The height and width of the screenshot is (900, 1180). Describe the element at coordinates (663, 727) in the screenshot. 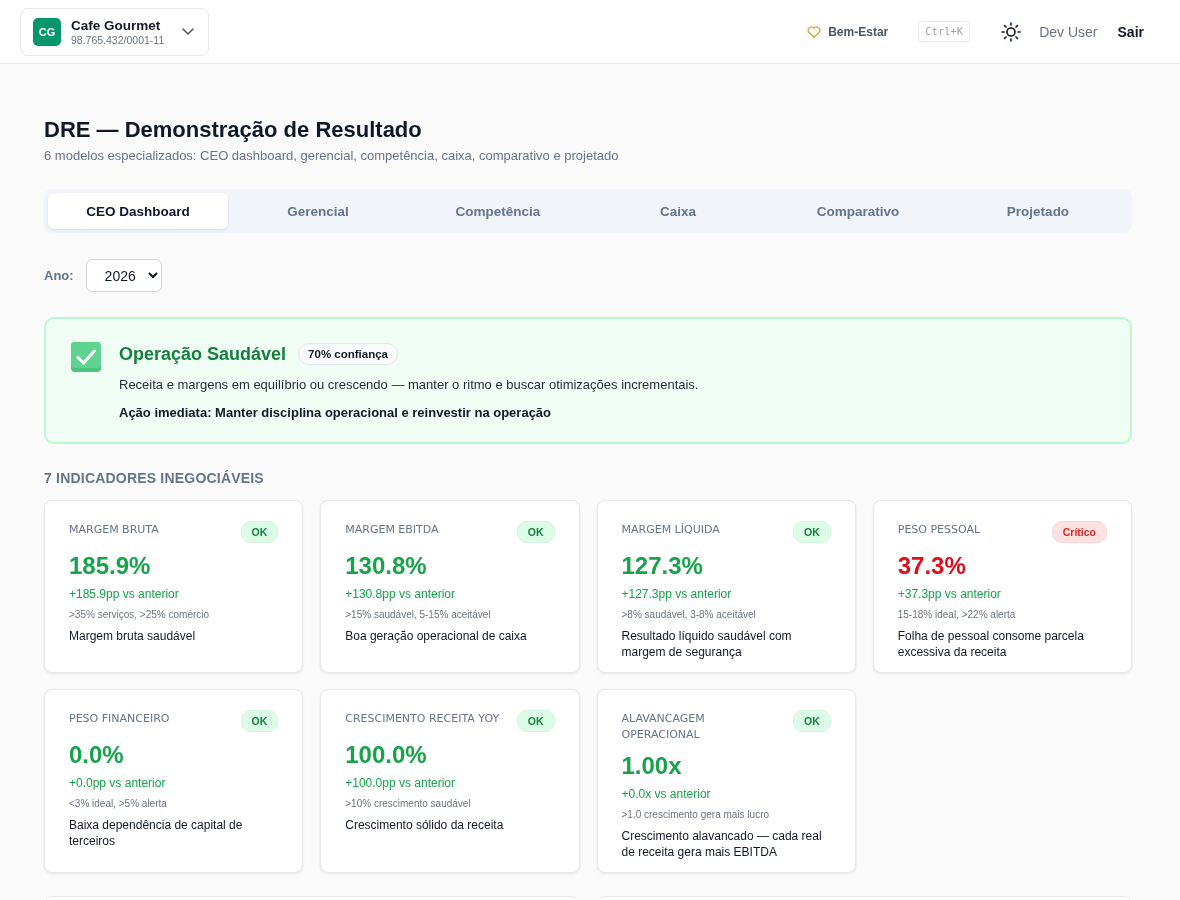

I see `indicator-label: ALAVANCAGEM OPERACIONAL` at that location.